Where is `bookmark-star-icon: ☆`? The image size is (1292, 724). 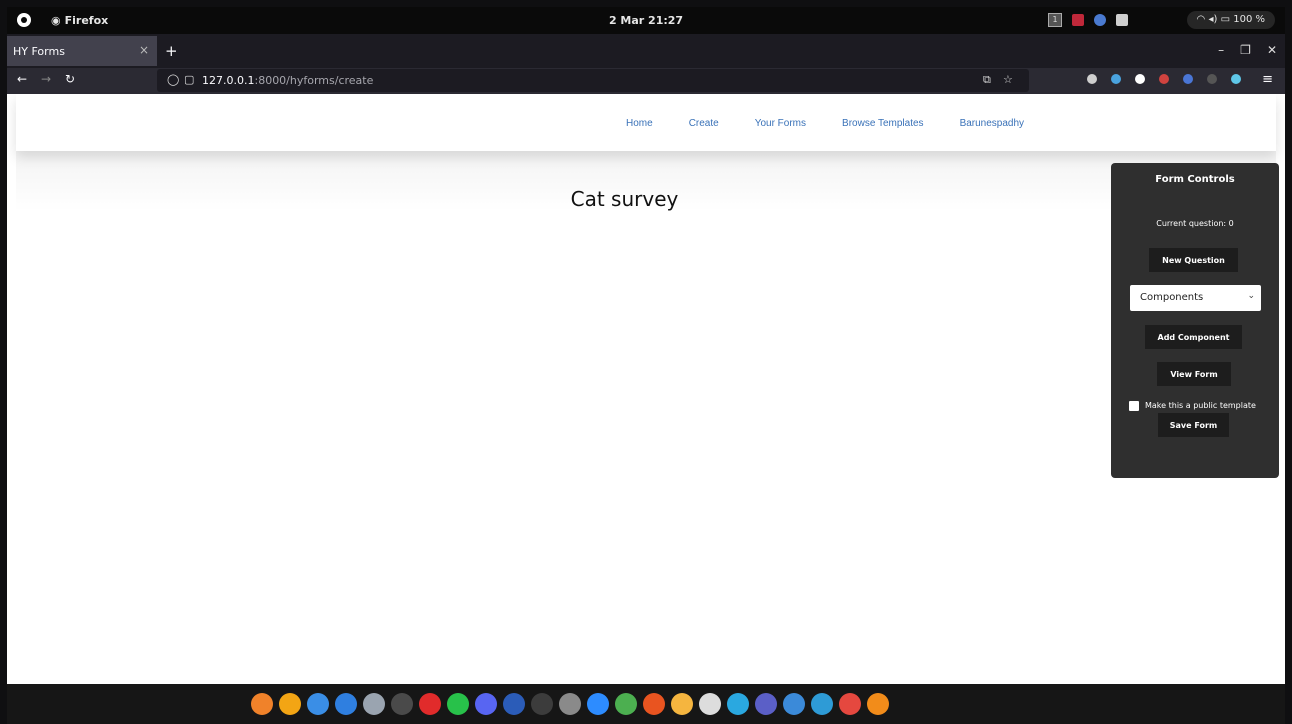 bookmark-star-icon: ☆ is located at coordinates (1008, 79).